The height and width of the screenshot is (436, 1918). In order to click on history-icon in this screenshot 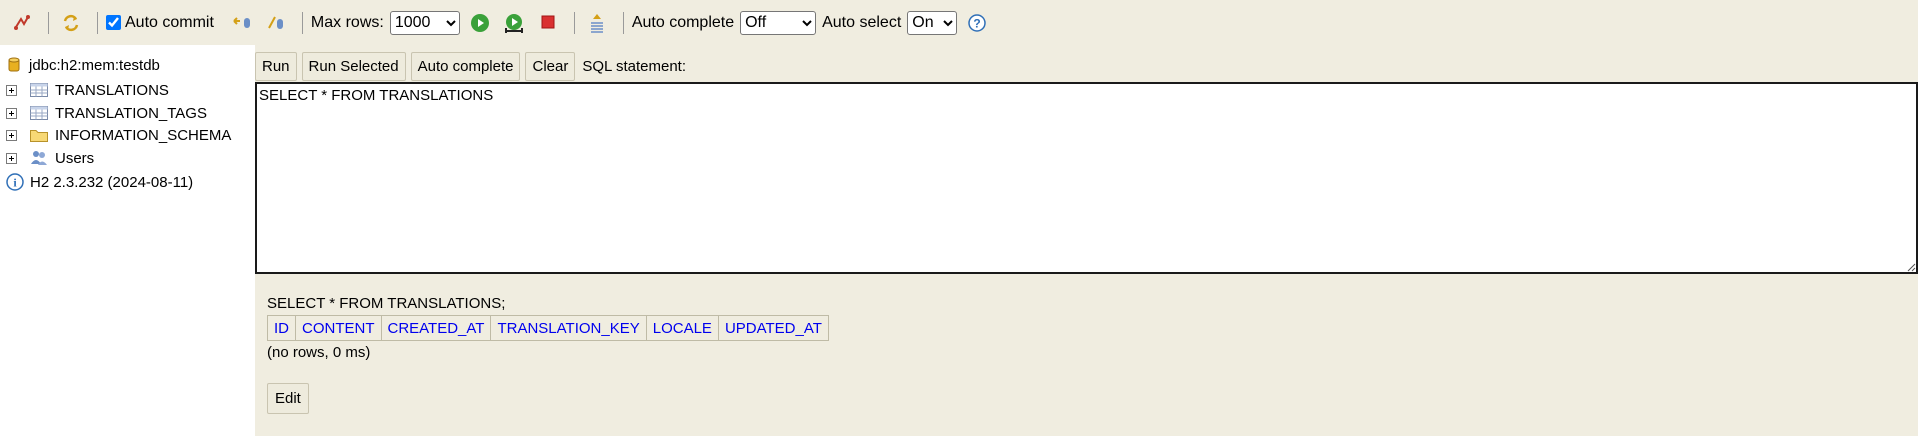, I will do `click(597, 23)`.